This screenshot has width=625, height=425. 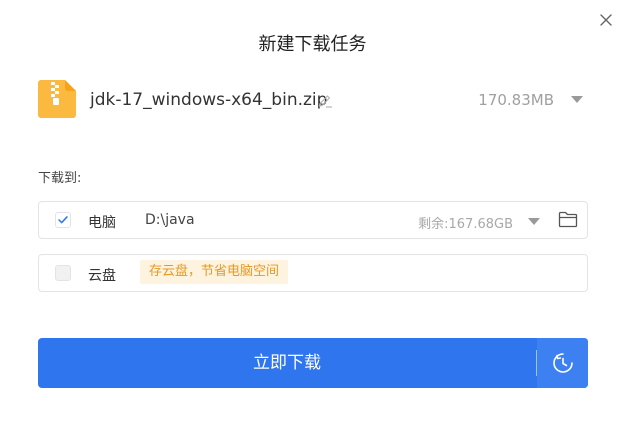 I want to click on cloud-checkbox, so click(x=63, y=273).